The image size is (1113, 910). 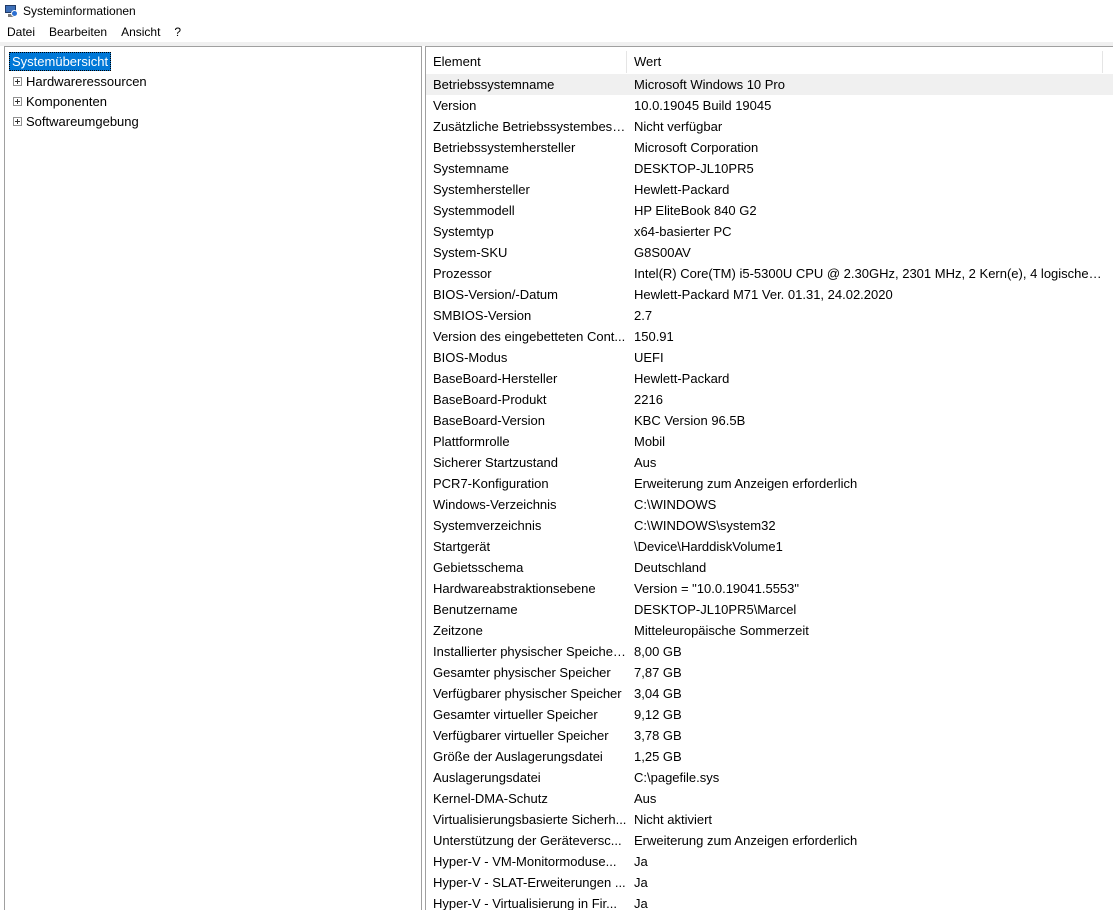 What do you see at coordinates (487, 525) in the screenshot?
I see `cell-element: Systemverzeichnis` at bounding box center [487, 525].